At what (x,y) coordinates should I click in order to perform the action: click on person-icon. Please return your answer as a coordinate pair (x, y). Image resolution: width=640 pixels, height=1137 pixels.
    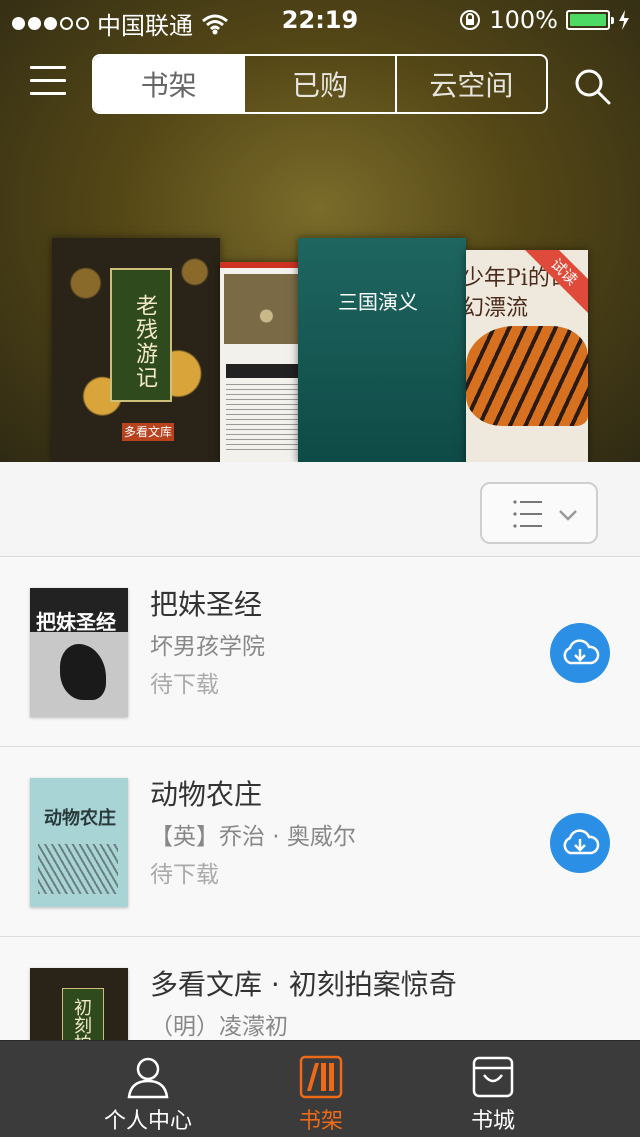
    Looking at the image, I should click on (148, 1078).